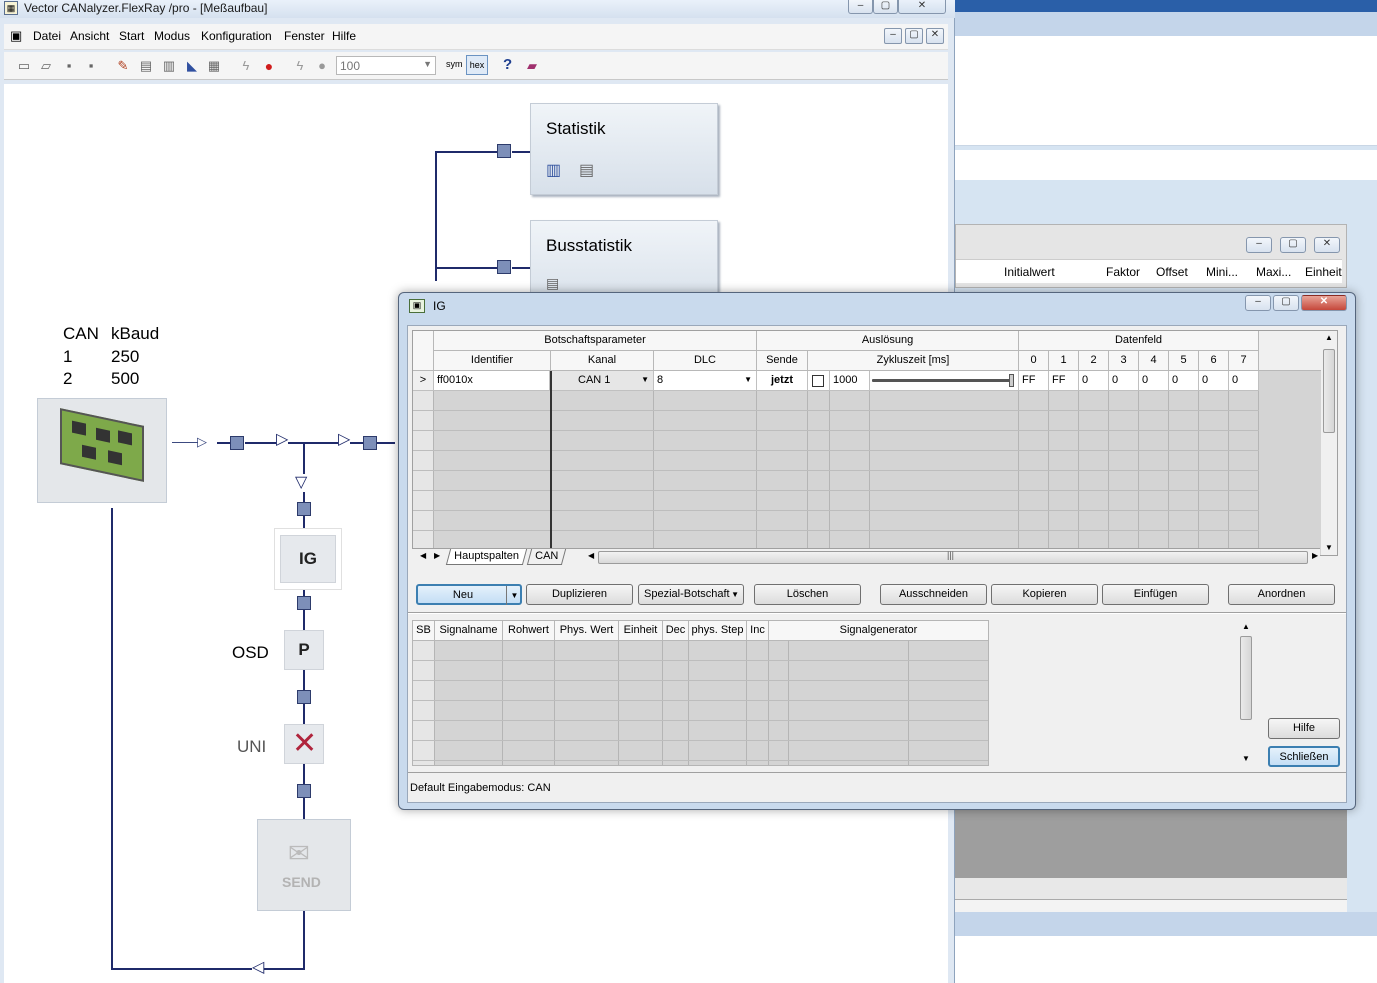  I want to click on byte-4-input: 0, so click(1154, 381).